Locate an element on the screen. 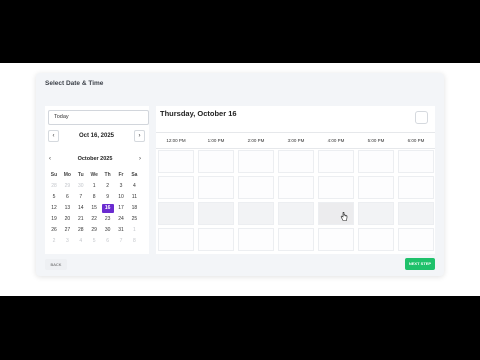  weekday-label: Su is located at coordinates (54, 175).